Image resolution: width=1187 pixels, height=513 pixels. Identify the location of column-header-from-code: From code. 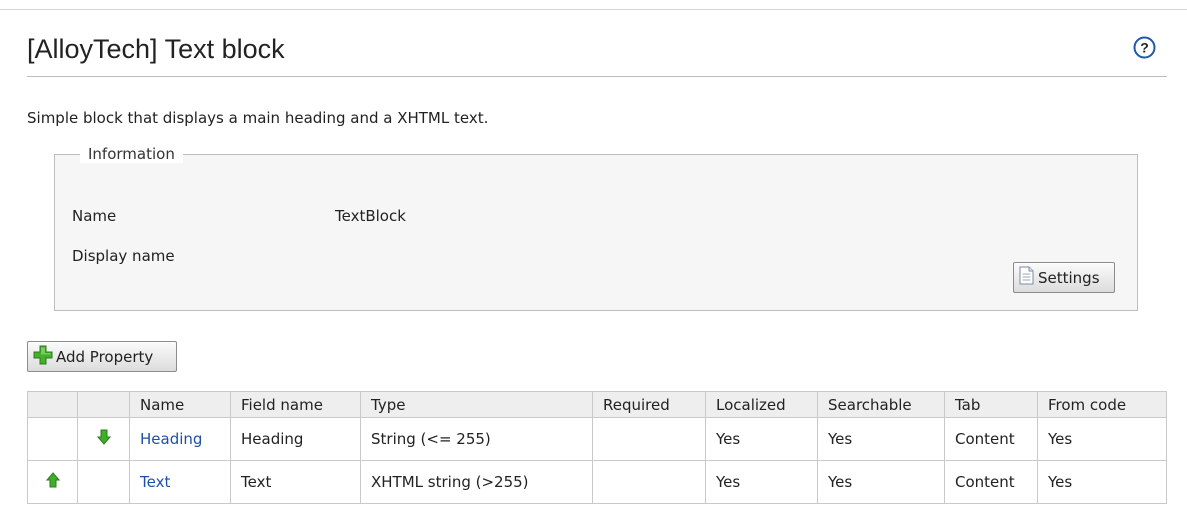
(1102, 404).